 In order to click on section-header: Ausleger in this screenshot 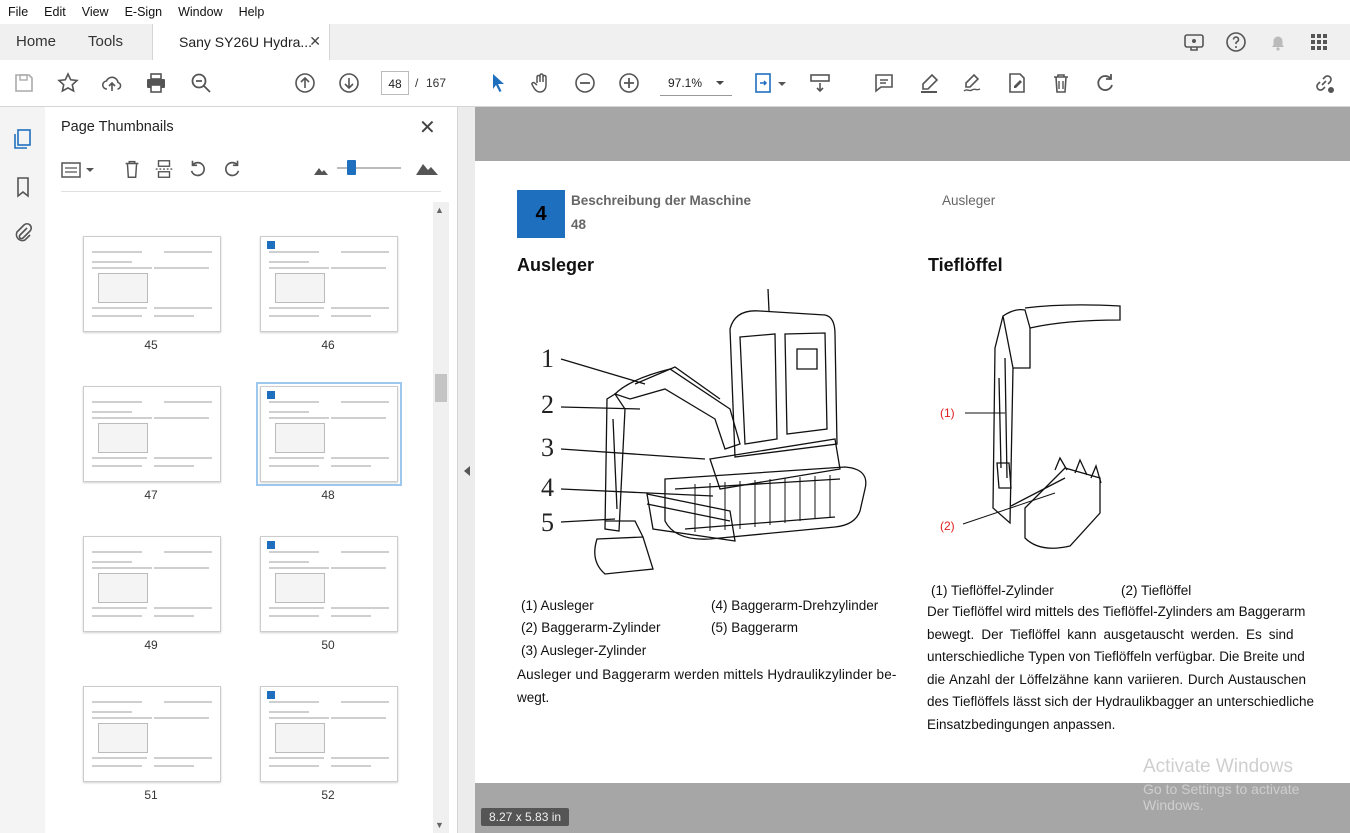, I will do `click(969, 200)`.